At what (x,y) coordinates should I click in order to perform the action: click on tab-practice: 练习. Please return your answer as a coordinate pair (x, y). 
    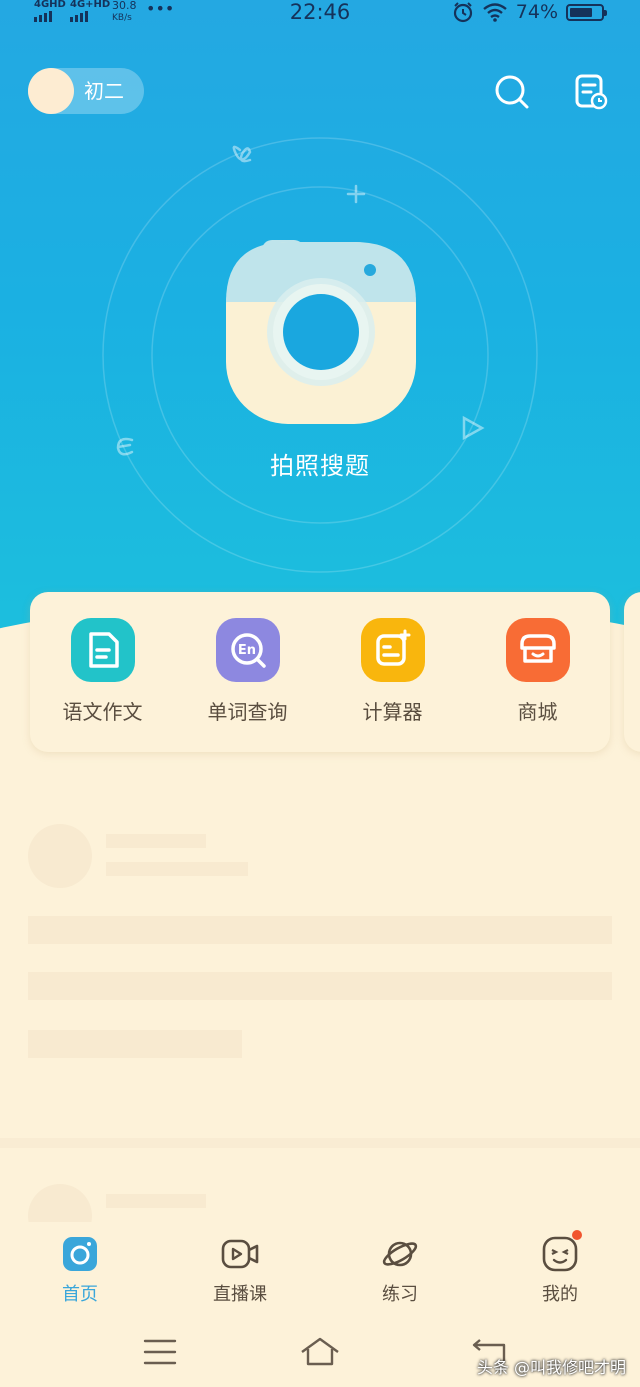
    Looking at the image, I should click on (400, 1270).